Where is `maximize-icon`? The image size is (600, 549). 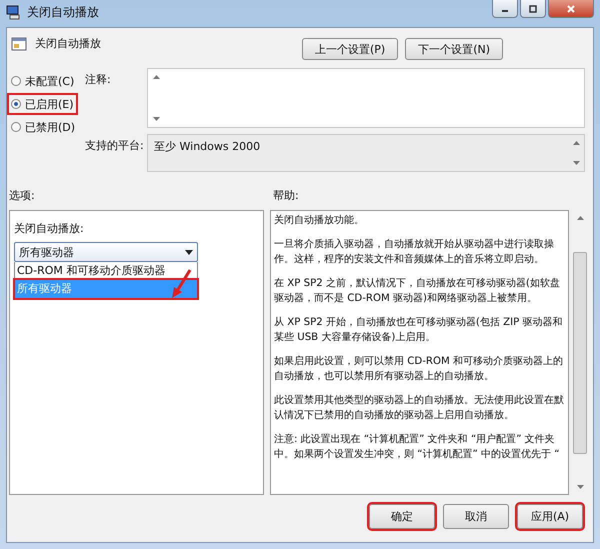
maximize-icon is located at coordinates (533, 9).